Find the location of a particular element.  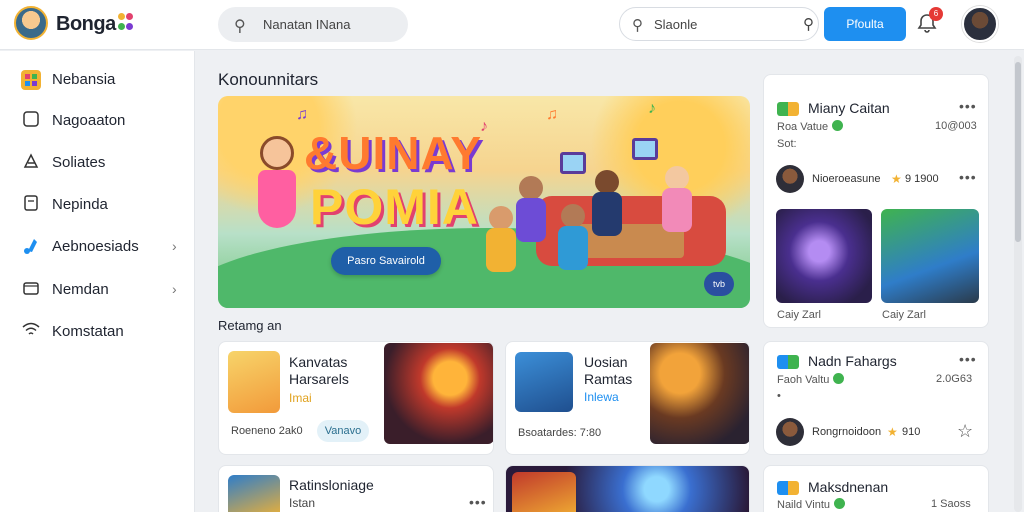

panel-user-value: 910 is located at coordinates (911, 432).